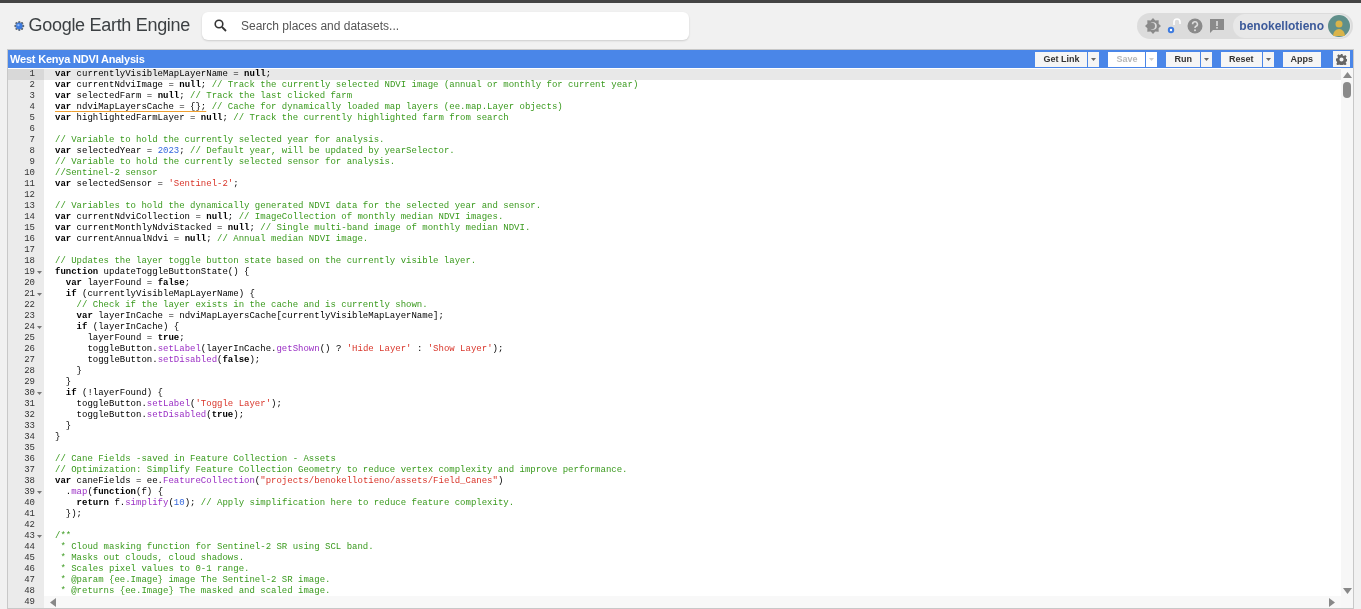 The width and height of the screenshot is (1361, 609). I want to click on code-line: if (layerInCache) {, so click(127, 327).